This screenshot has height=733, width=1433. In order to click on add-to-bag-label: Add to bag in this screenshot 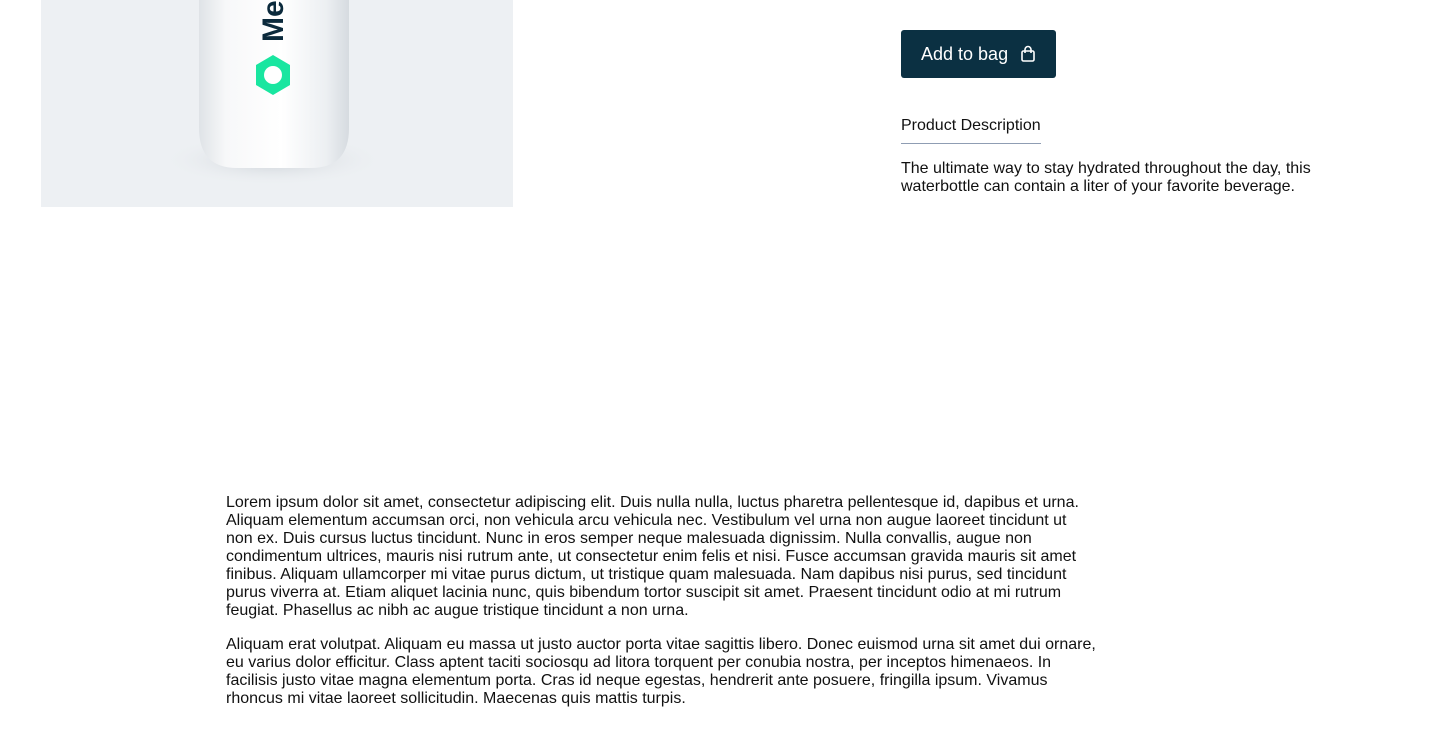, I will do `click(965, 53)`.